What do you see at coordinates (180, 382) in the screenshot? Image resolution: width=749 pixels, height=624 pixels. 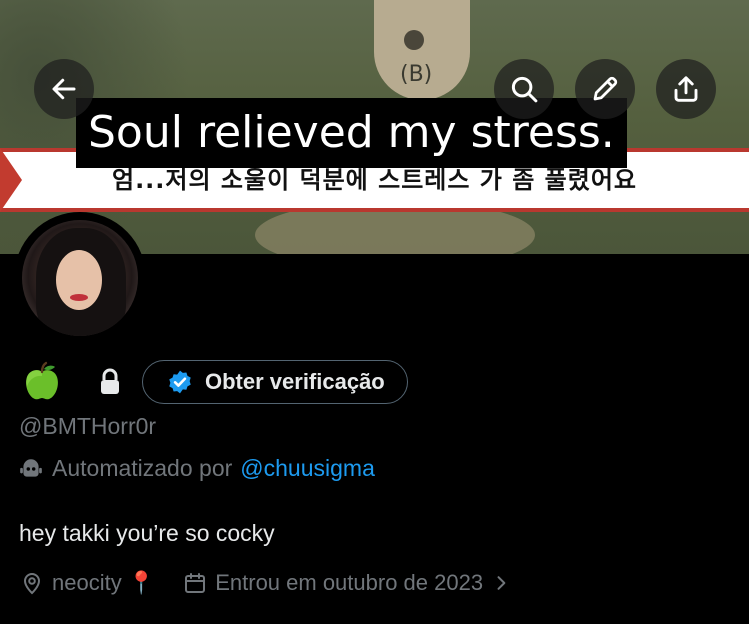 I see `verified-badge-icon` at bounding box center [180, 382].